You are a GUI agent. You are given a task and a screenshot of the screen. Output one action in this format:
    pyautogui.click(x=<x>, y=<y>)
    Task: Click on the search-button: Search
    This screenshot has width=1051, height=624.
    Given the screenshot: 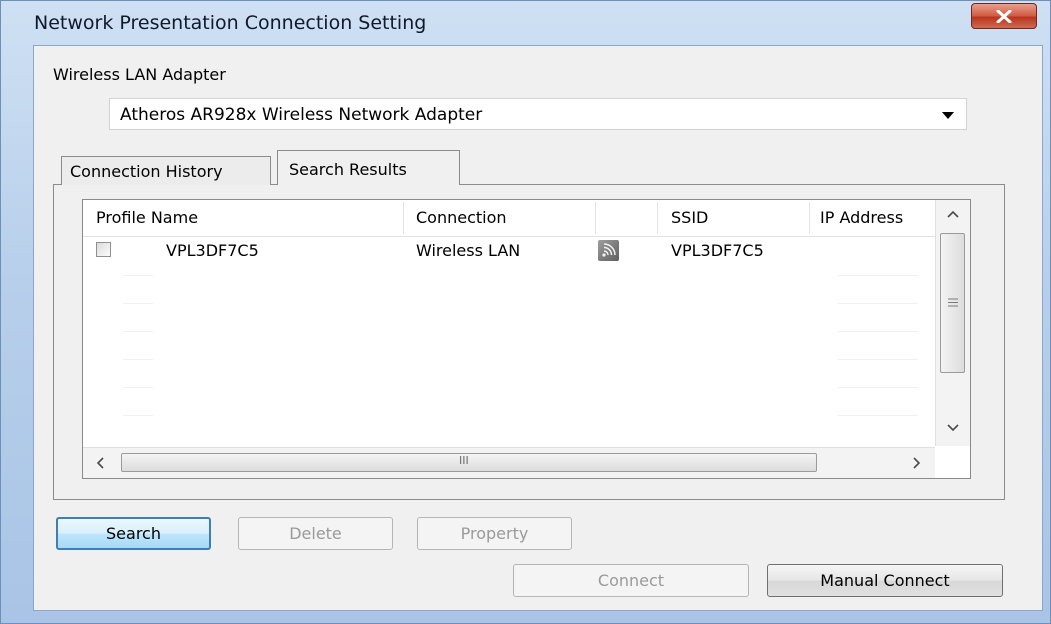 What is the action you would take?
    pyautogui.click(x=133, y=533)
    